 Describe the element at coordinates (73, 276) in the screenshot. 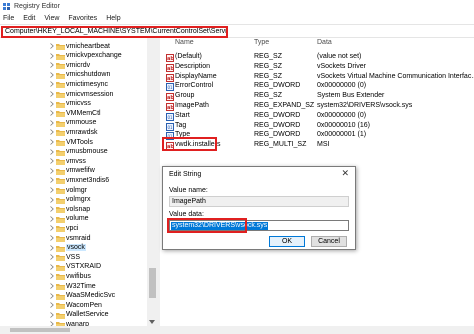

I see `tree-item: vwifibus` at that location.